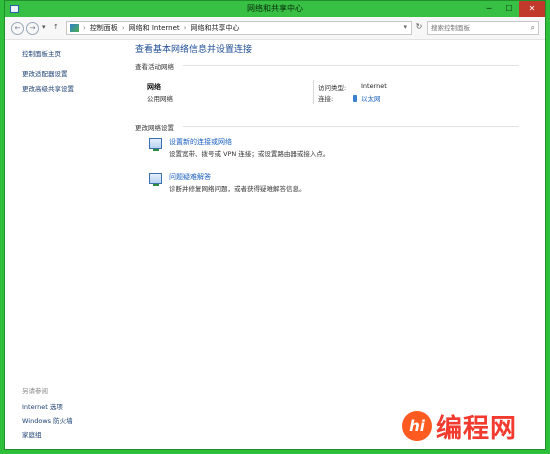 The image size is (550, 454). Describe the element at coordinates (332, 88) in the screenshot. I see `access-type-label: 访问类型:` at that location.